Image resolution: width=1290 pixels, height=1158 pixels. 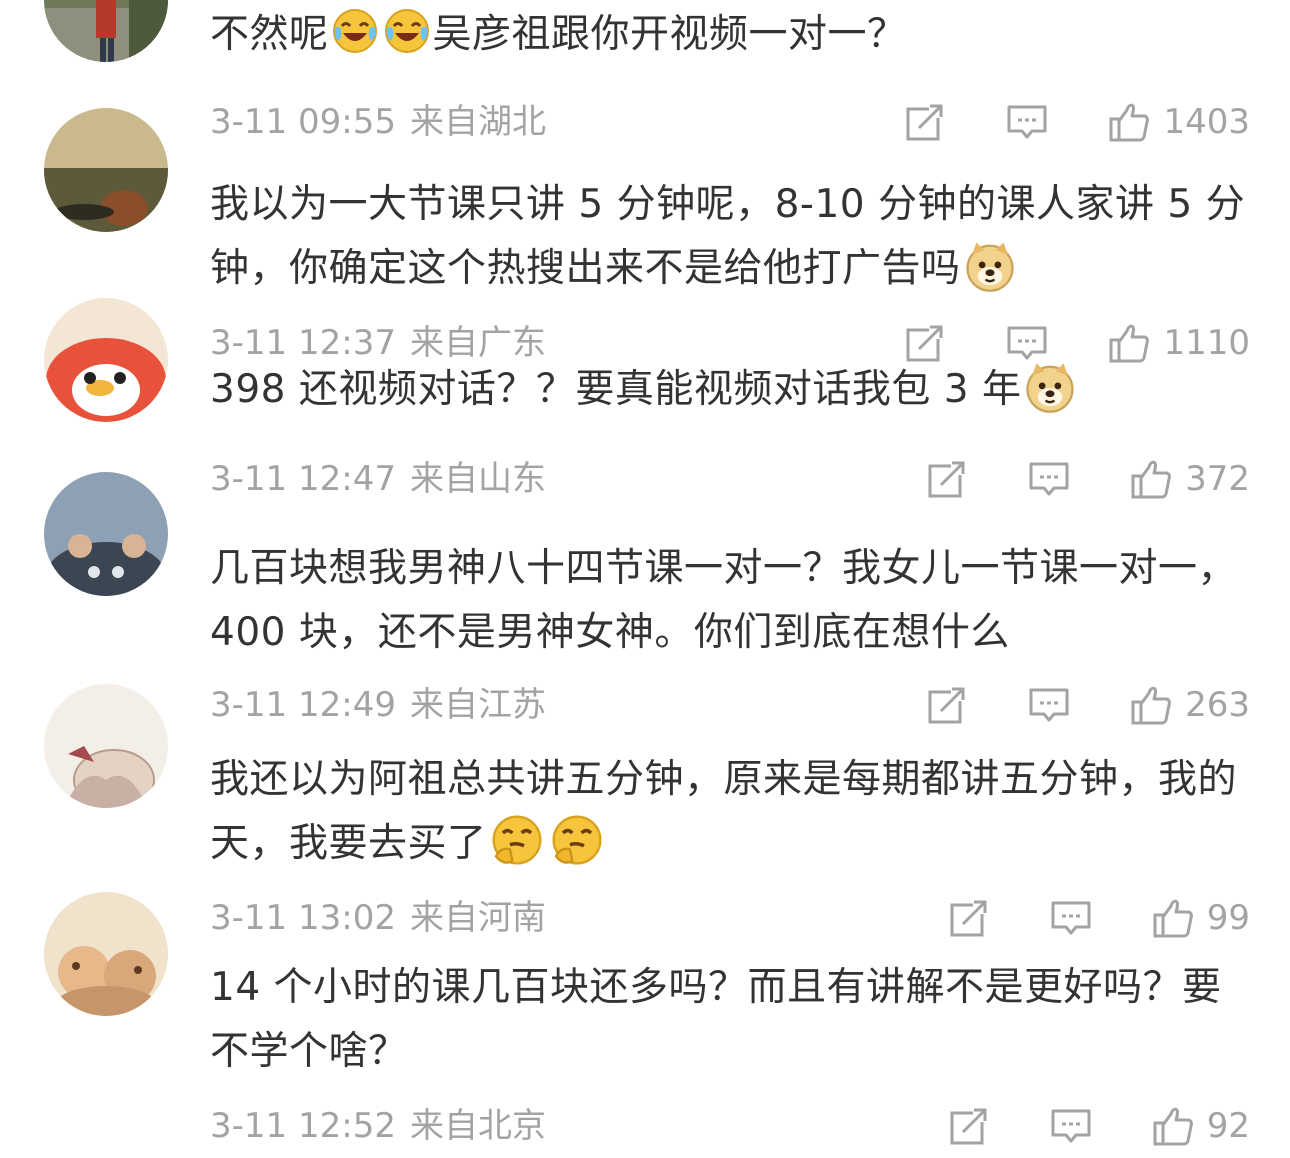 I want to click on like-count: 372, so click(x=1217, y=479).